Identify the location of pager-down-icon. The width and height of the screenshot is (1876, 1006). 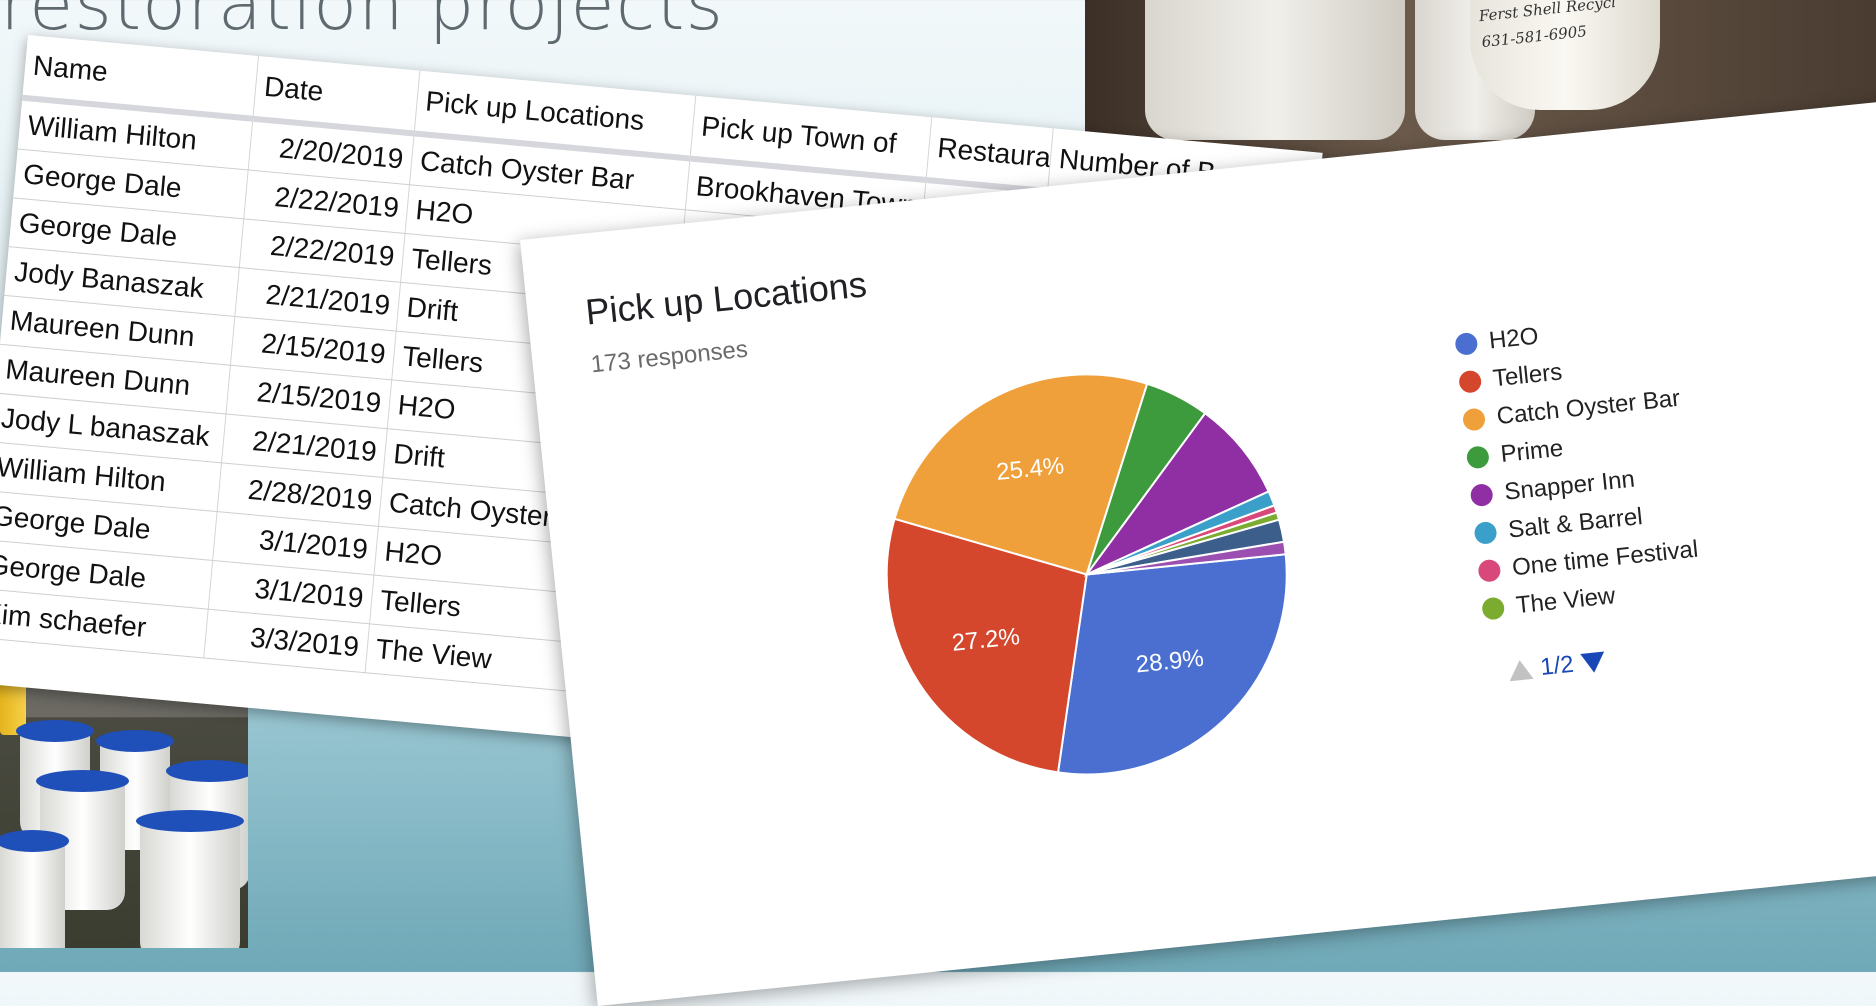
(1593, 662).